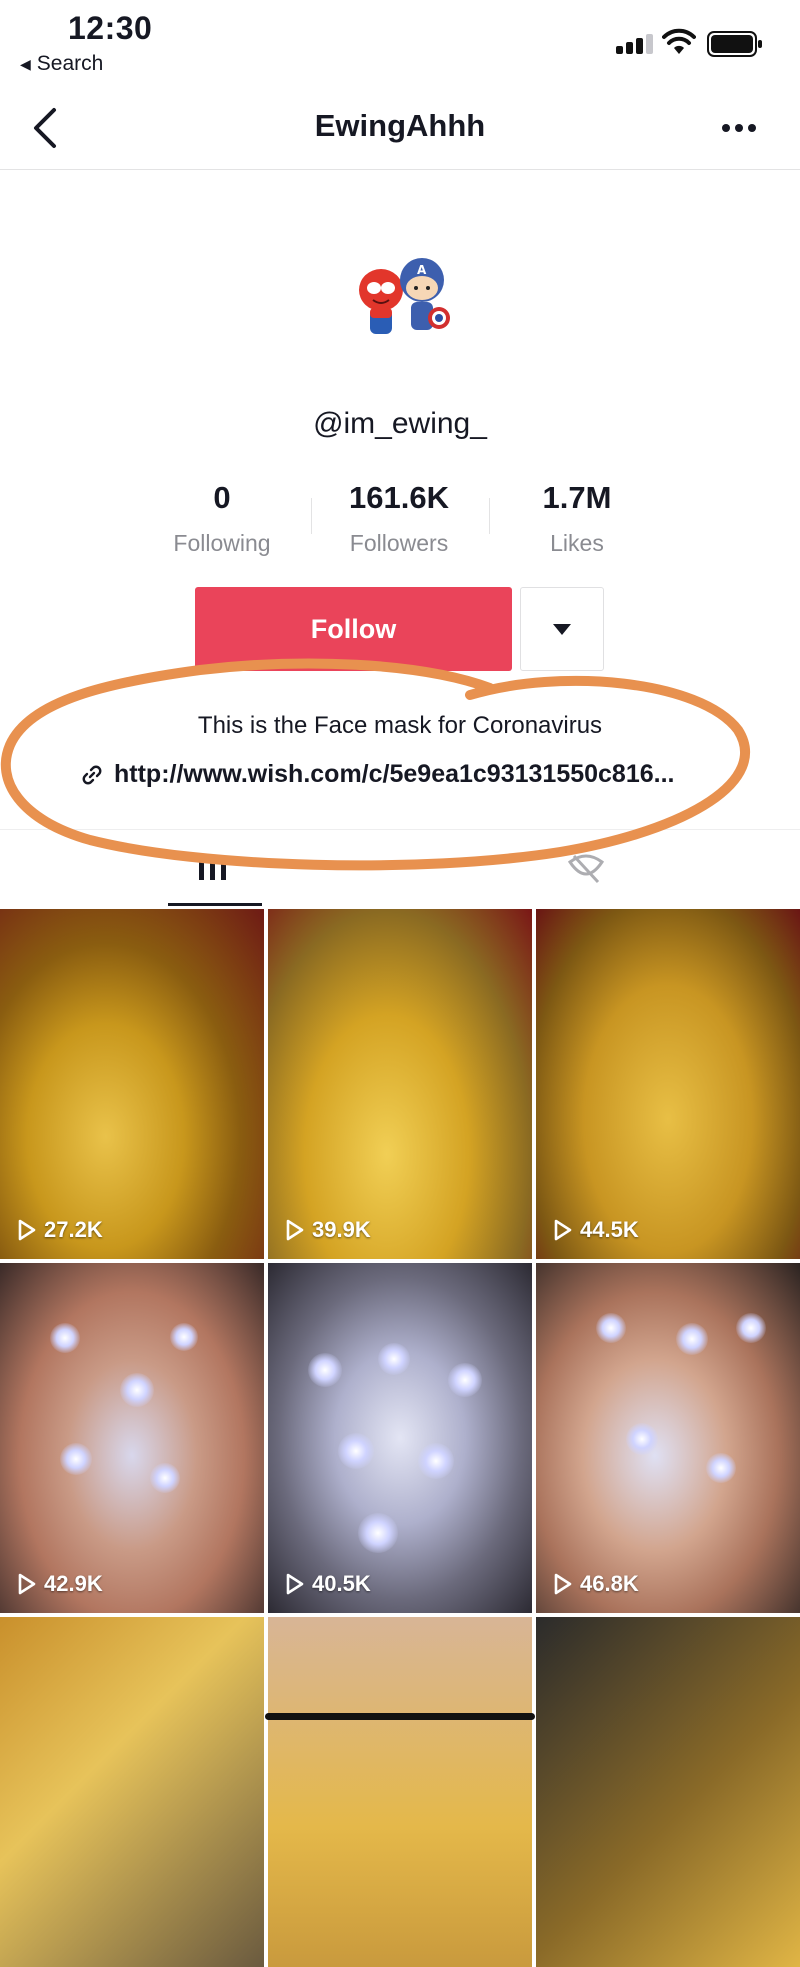  I want to click on video-views: 40.5K, so click(328, 1584).